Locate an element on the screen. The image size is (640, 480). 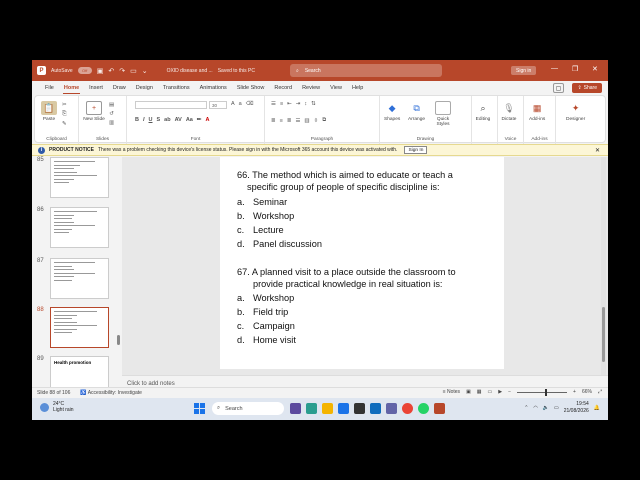
shapes-button: ◆ Shapes is located at coordinates (392, 112).